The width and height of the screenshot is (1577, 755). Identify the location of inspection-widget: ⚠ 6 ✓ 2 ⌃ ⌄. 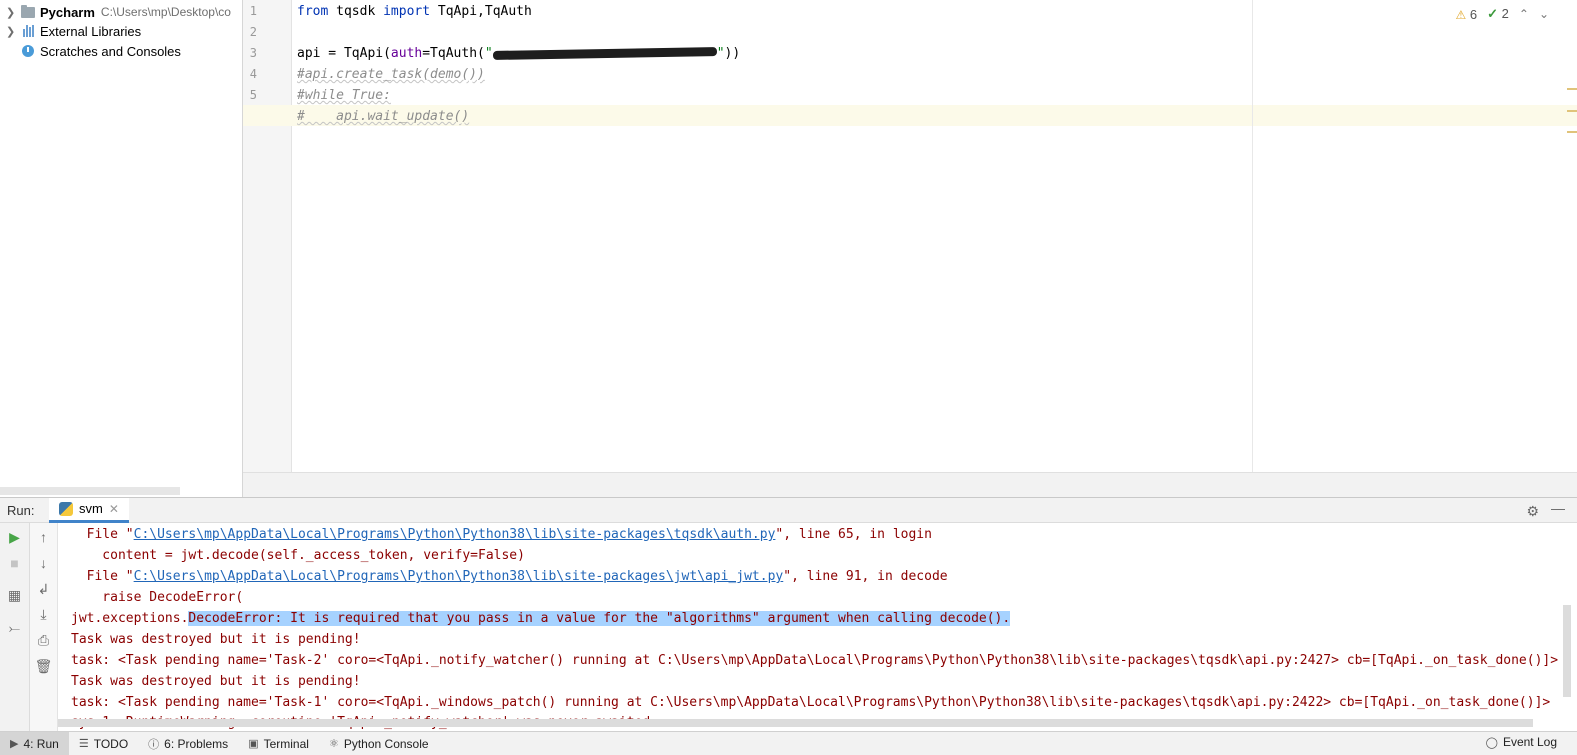
(1502, 14).